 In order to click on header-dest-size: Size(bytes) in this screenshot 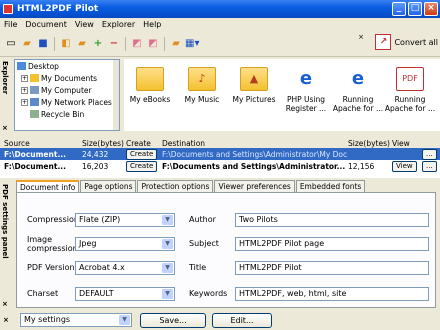, I will do `click(370, 143)`.